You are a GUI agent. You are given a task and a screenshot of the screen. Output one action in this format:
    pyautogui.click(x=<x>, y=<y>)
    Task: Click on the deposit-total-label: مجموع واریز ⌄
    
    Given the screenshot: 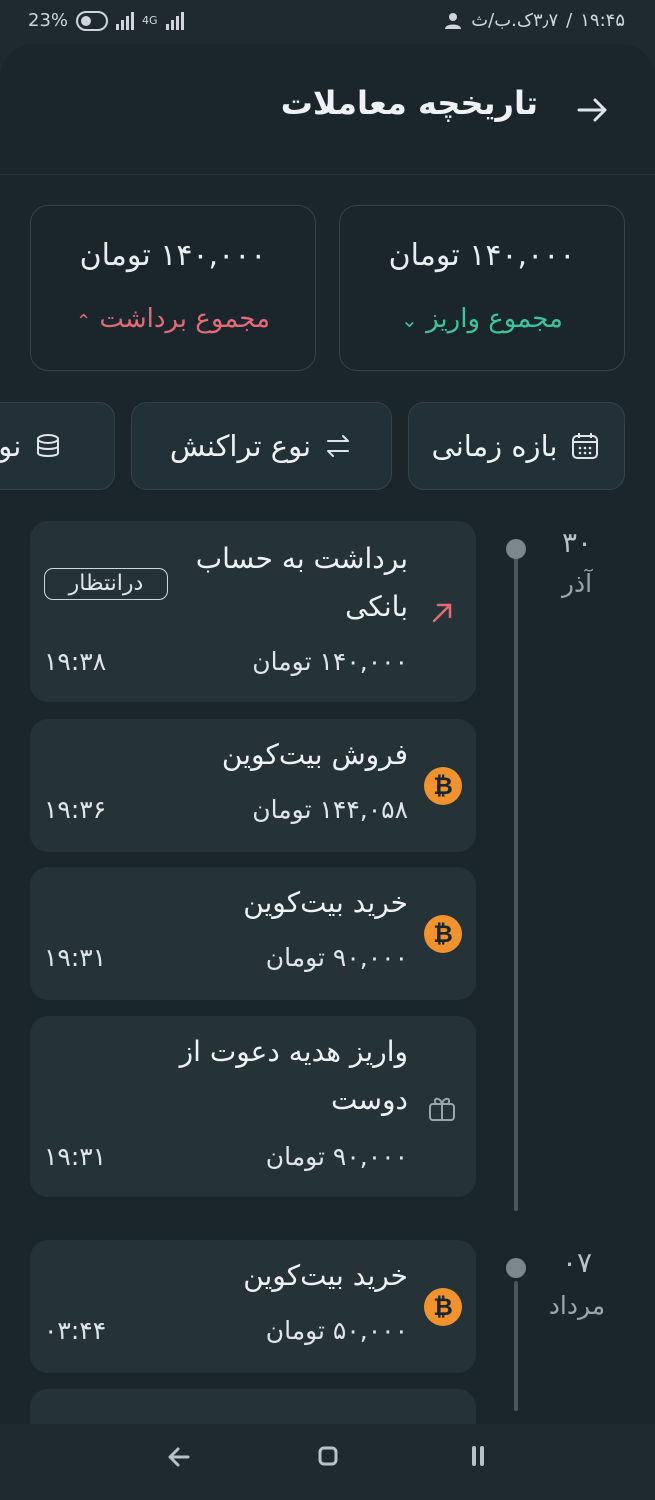 What is the action you would take?
    pyautogui.click(x=482, y=319)
    